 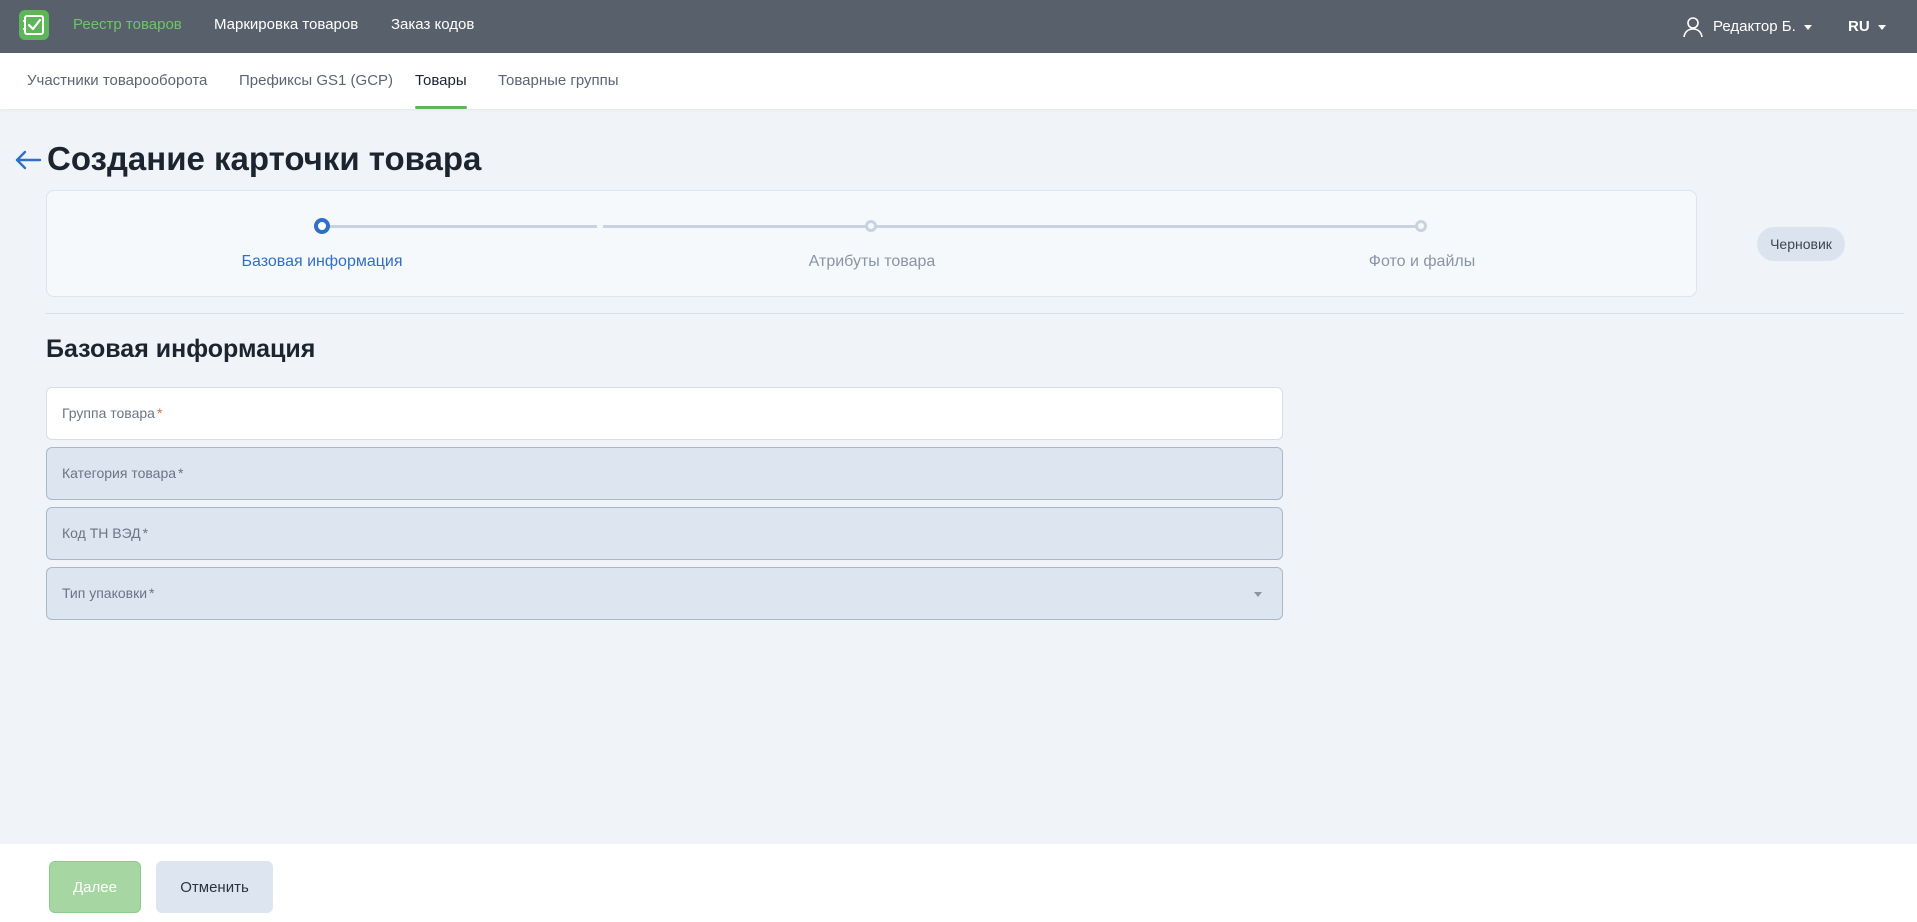 What do you see at coordinates (322, 262) in the screenshot?
I see `step-label-basic-info: Базовая информация` at bounding box center [322, 262].